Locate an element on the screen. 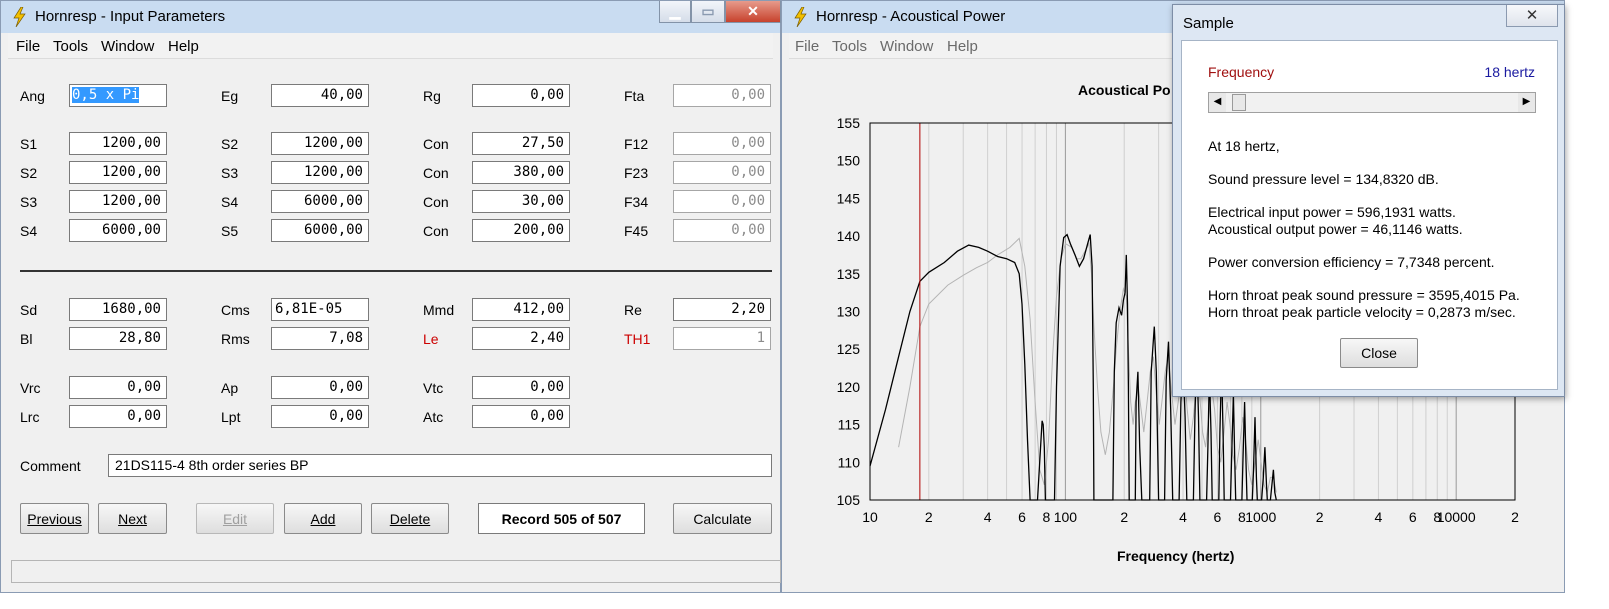 This screenshot has width=1609, height=609. s2-field: 1200,00 is located at coordinates (118, 172).